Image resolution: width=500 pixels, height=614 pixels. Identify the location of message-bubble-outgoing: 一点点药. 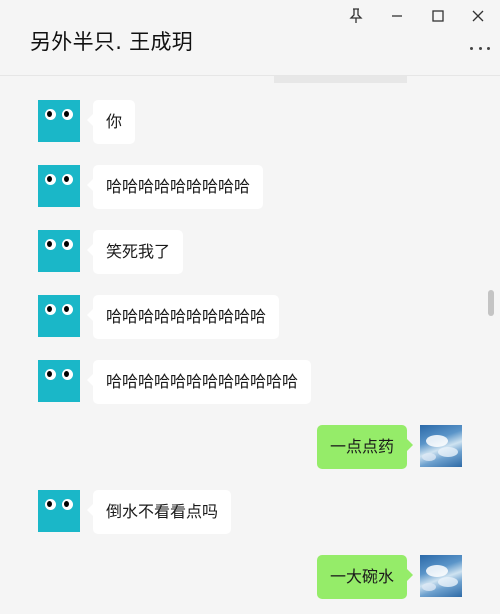
(365, 447).